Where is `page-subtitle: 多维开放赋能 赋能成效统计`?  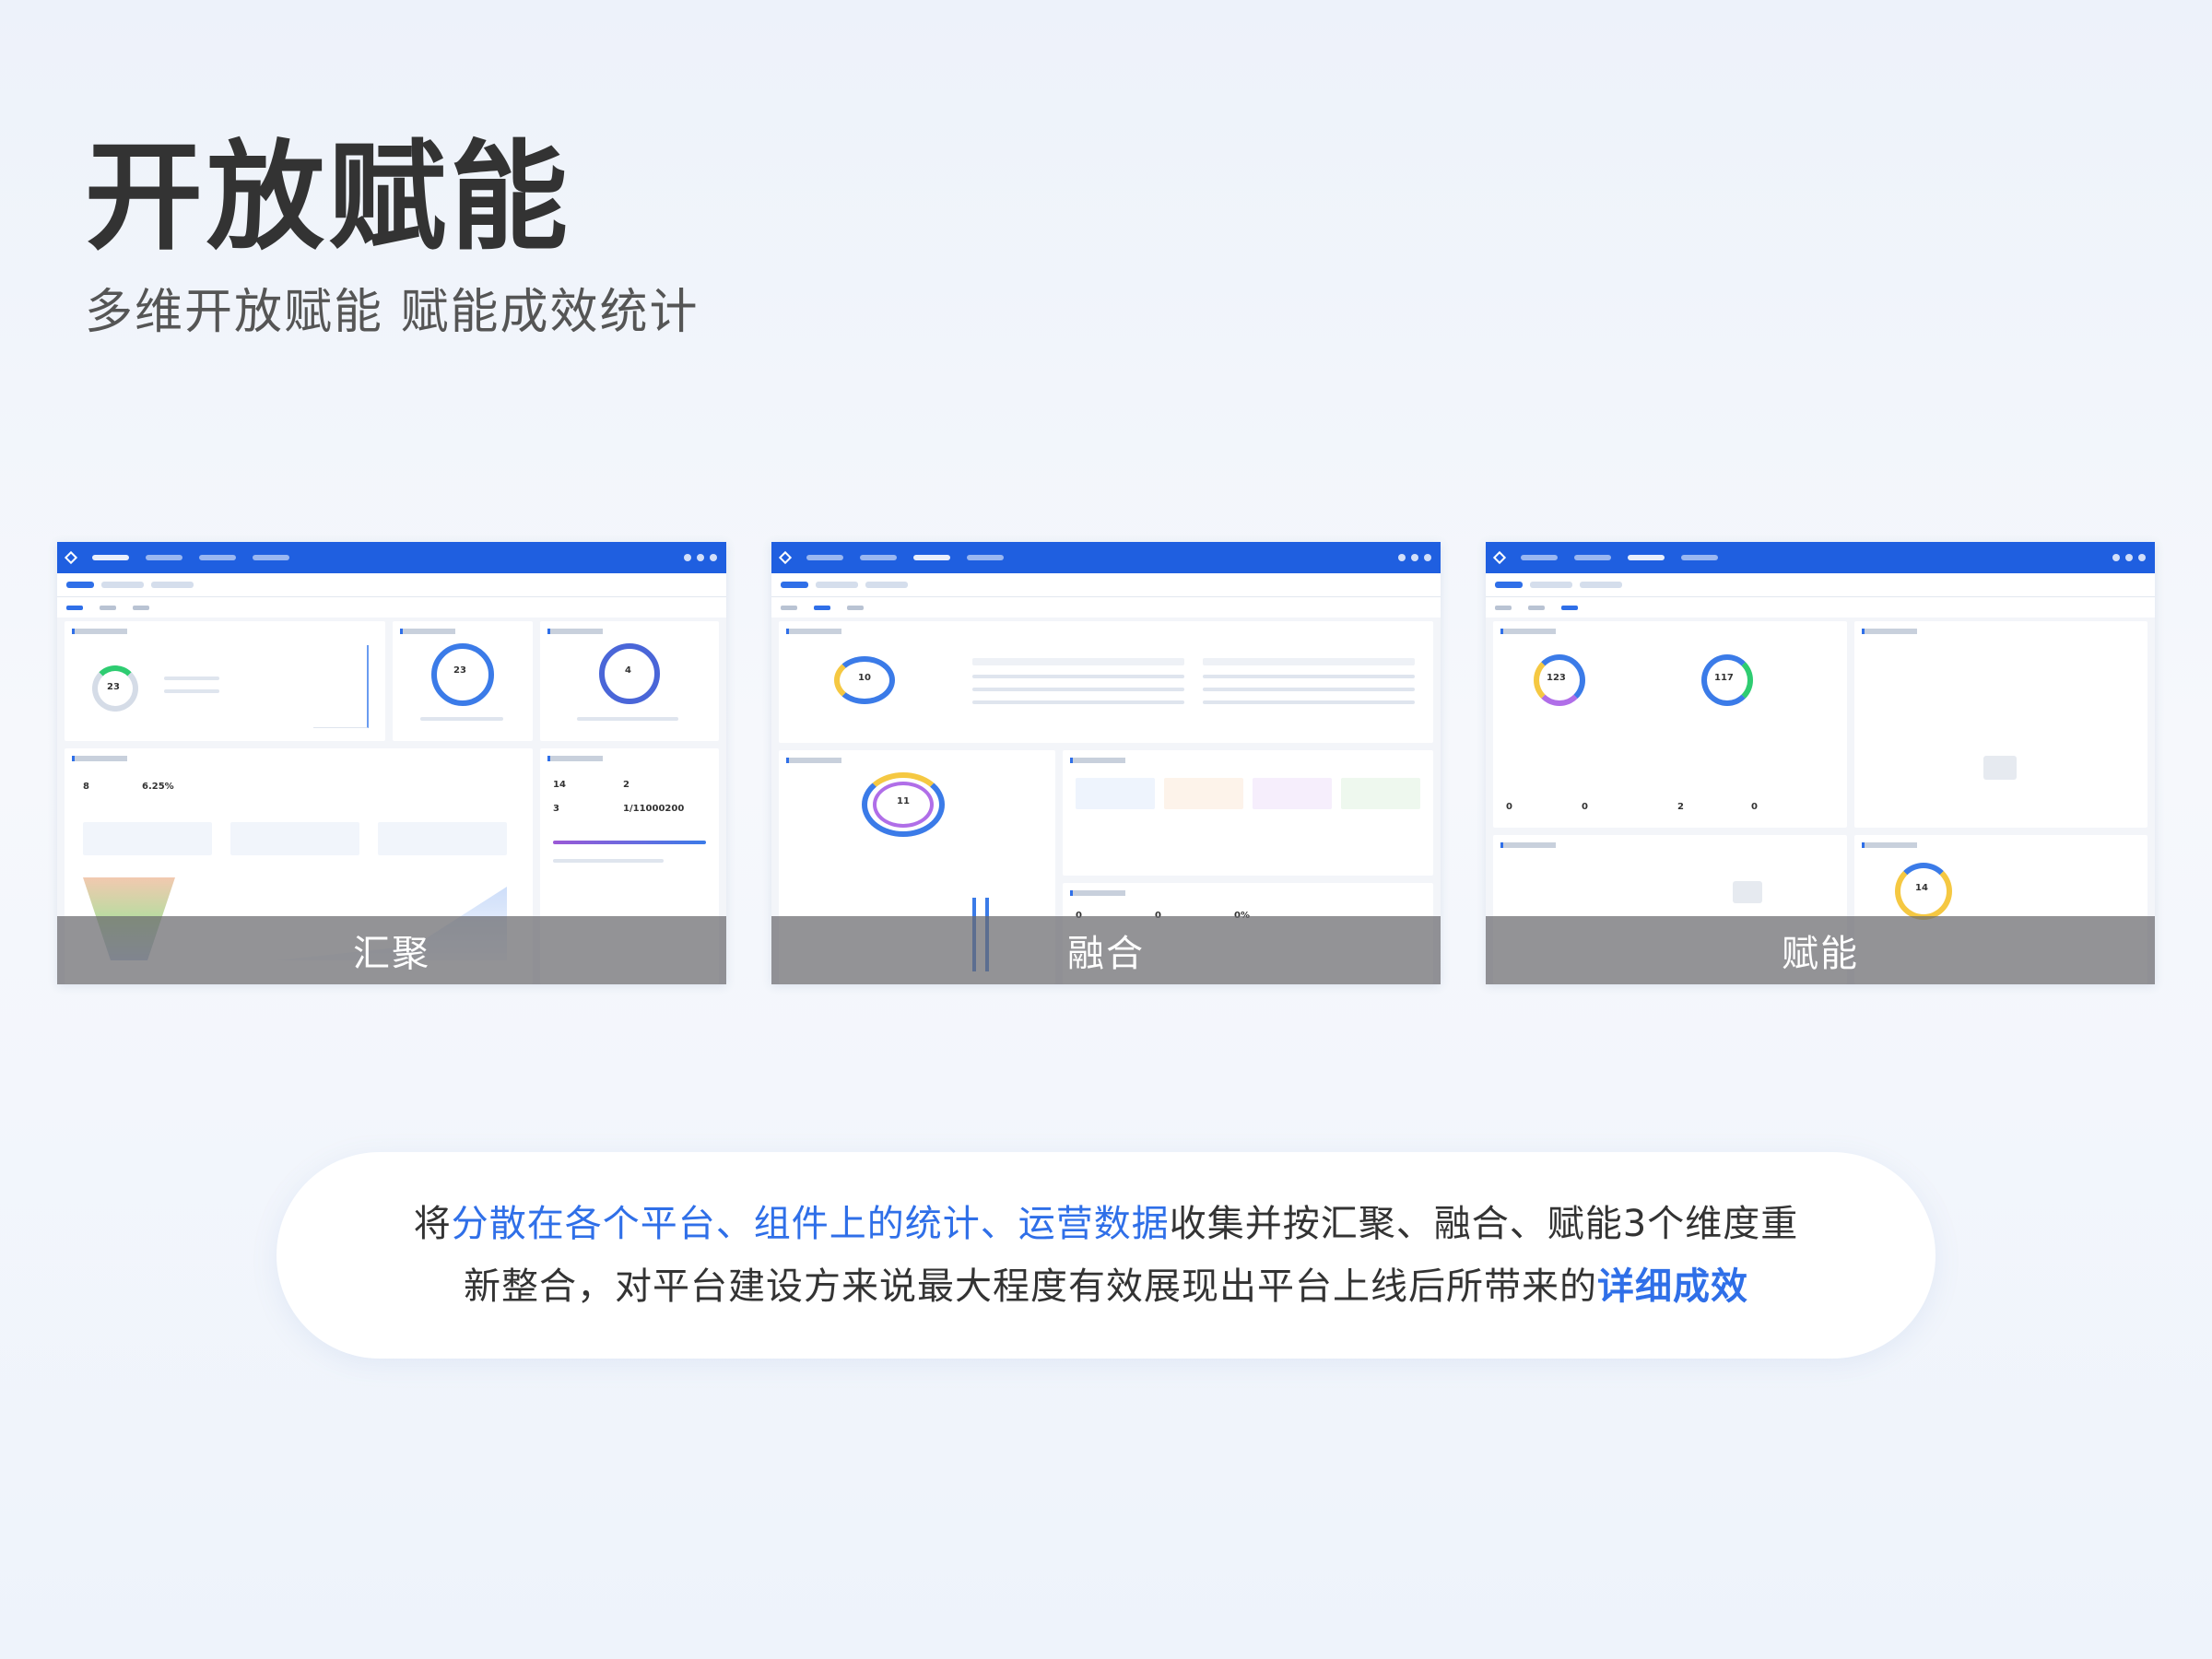
page-subtitle: 多维开放赋能 赋能成效统计 is located at coordinates (392, 312).